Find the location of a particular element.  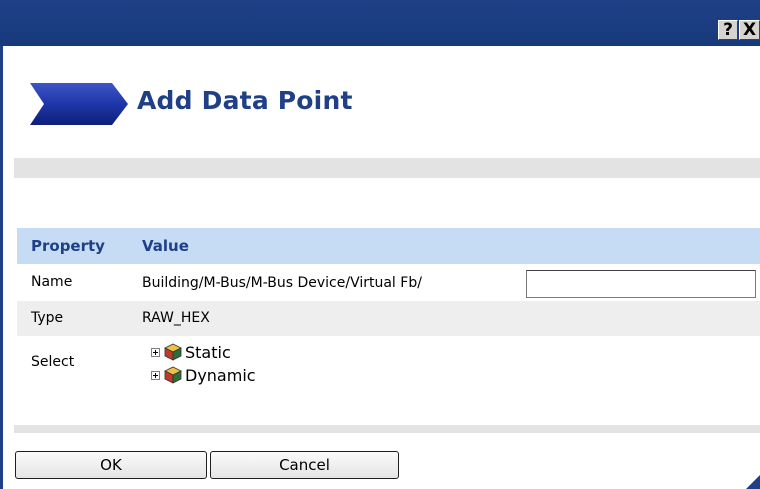

header-value: Value is located at coordinates (165, 246).